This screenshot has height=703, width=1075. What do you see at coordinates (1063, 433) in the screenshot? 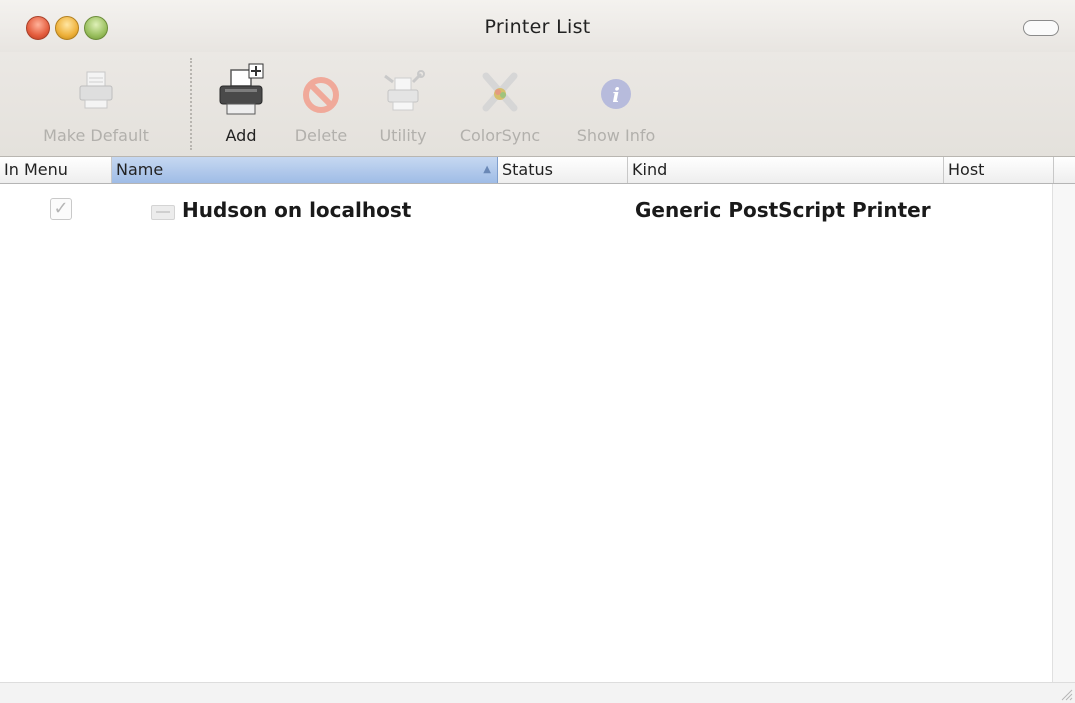
I see `vertical-scrollbar` at bounding box center [1063, 433].